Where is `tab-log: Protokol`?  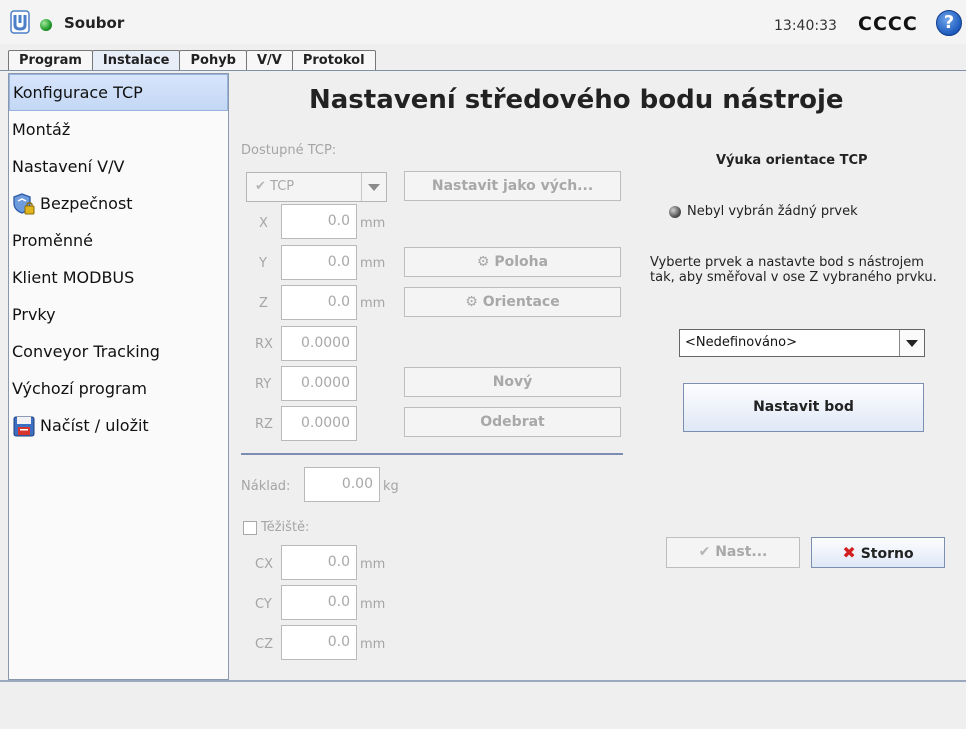
tab-log: Protokol is located at coordinates (333, 60).